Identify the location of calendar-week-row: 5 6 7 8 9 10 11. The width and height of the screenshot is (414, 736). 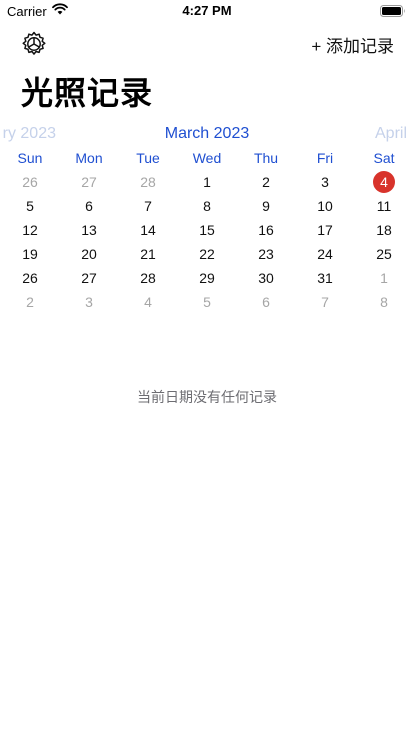
(207, 206).